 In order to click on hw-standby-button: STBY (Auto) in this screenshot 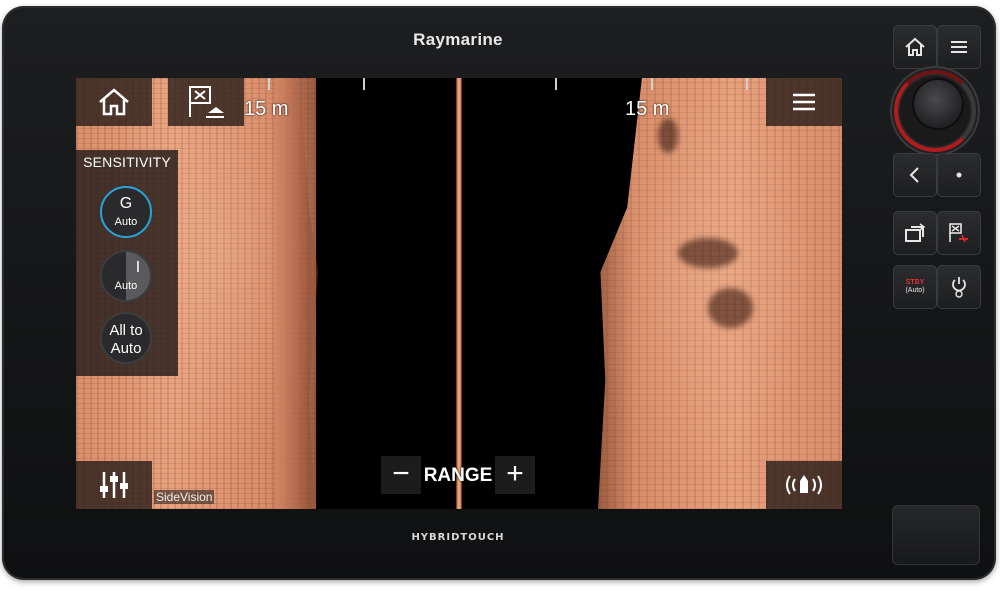, I will do `click(915, 287)`.